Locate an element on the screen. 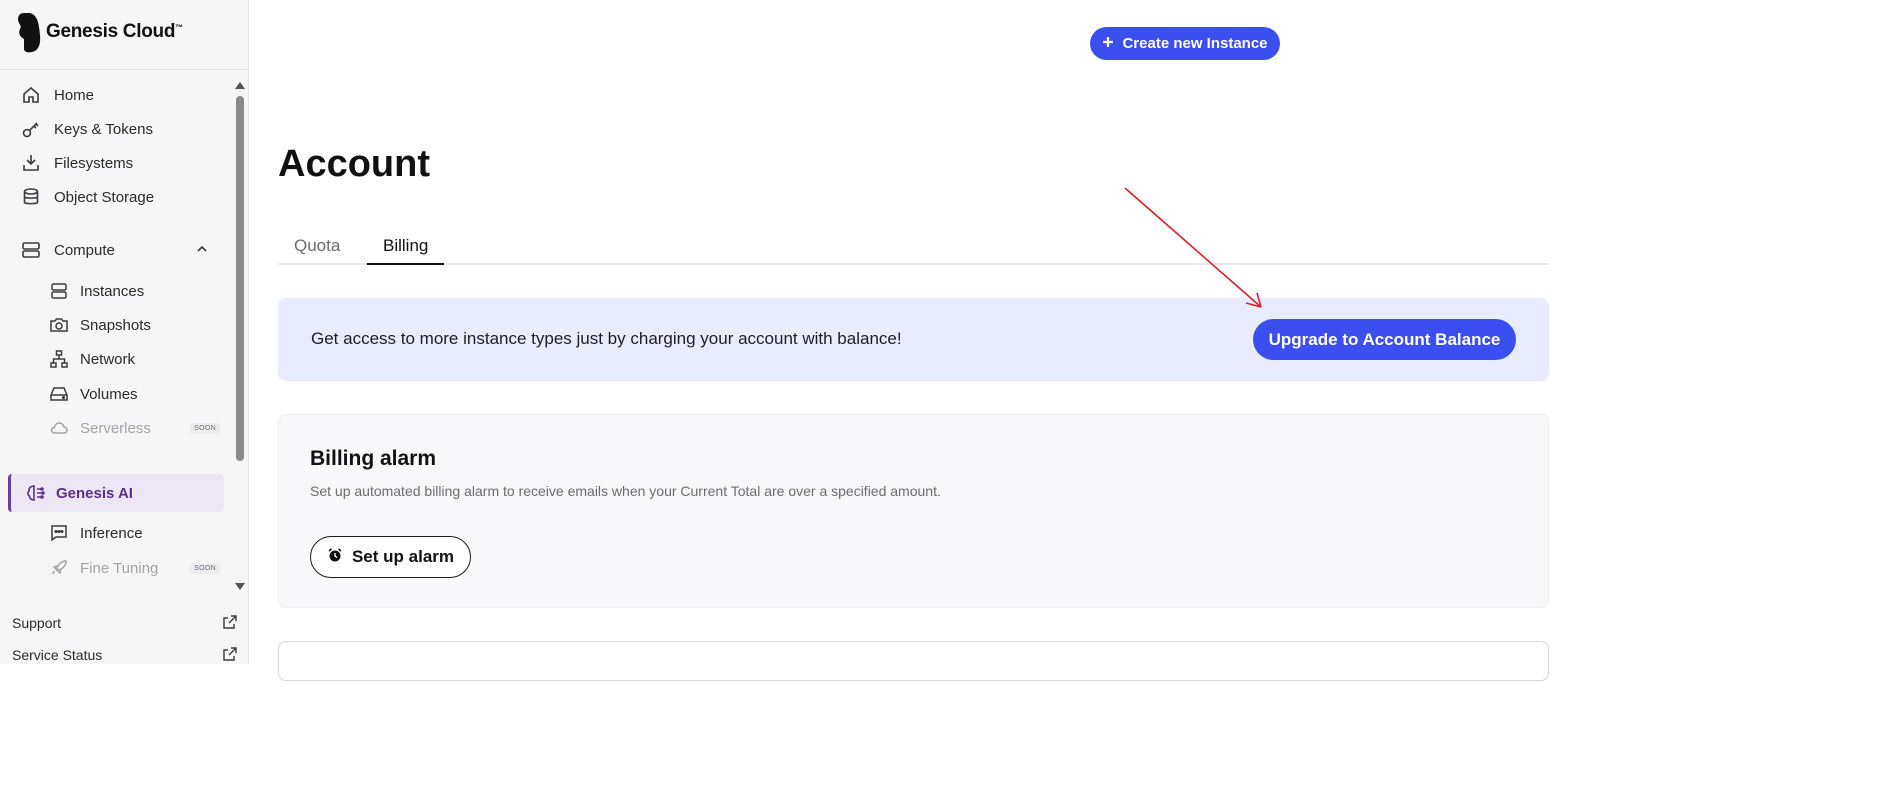 The image size is (1889, 800). sidebar-item-label: Inference is located at coordinates (111, 533).